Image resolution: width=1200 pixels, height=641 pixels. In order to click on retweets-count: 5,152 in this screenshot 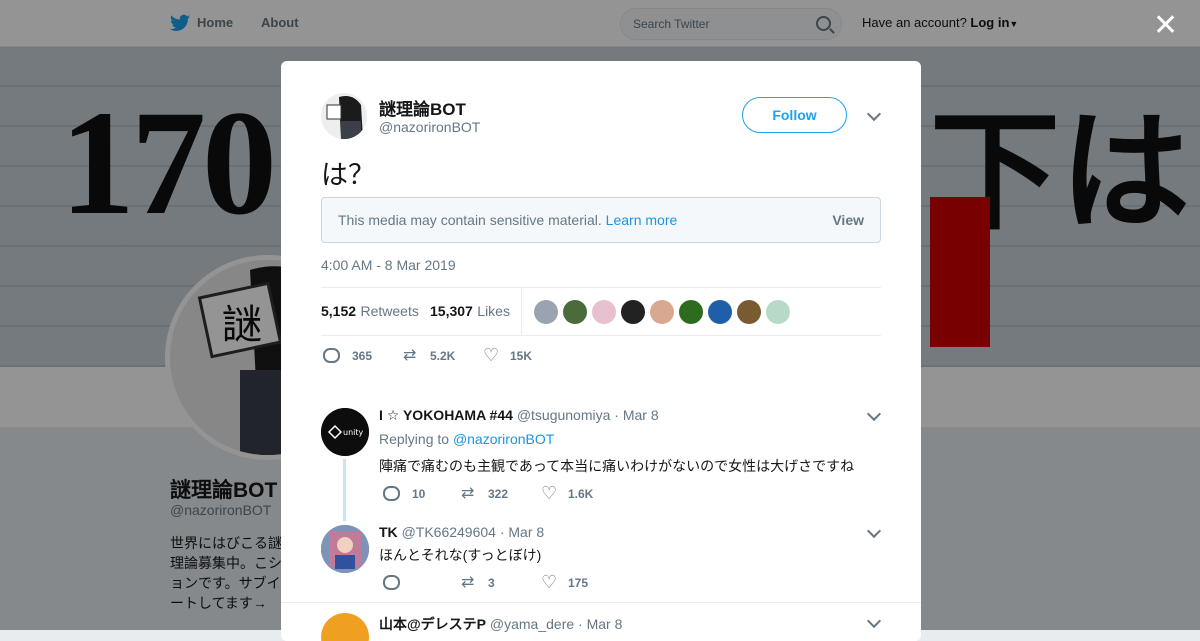, I will do `click(339, 311)`.